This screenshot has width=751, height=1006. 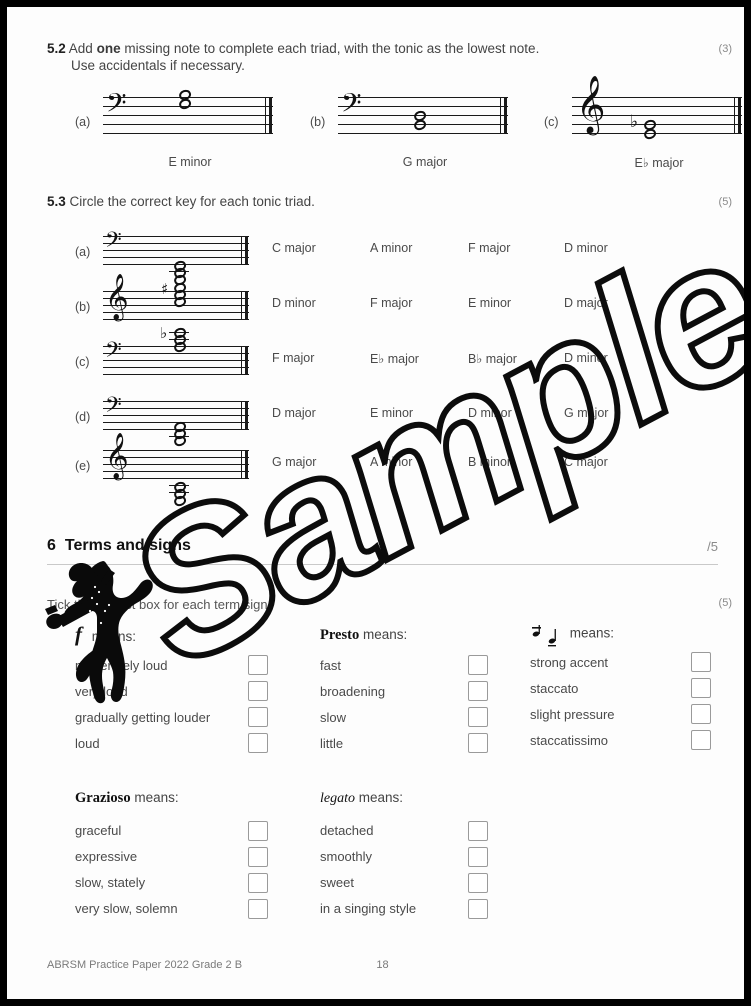 What do you see at coordinates (83, 307) in the screenshot?
I see `key-row-b-label: (b)` at bounding box center [83, 307].